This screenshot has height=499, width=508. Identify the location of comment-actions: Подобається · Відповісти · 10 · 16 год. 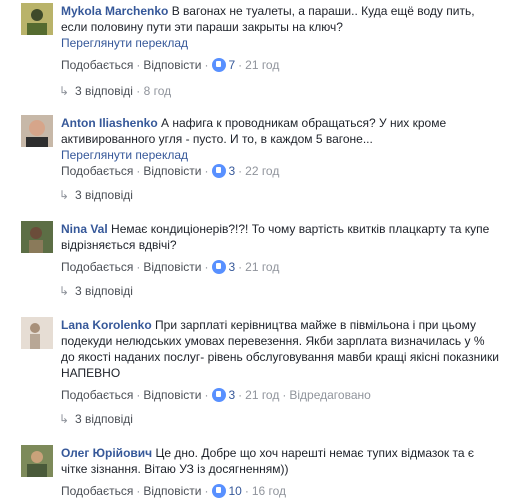
(174, 491).